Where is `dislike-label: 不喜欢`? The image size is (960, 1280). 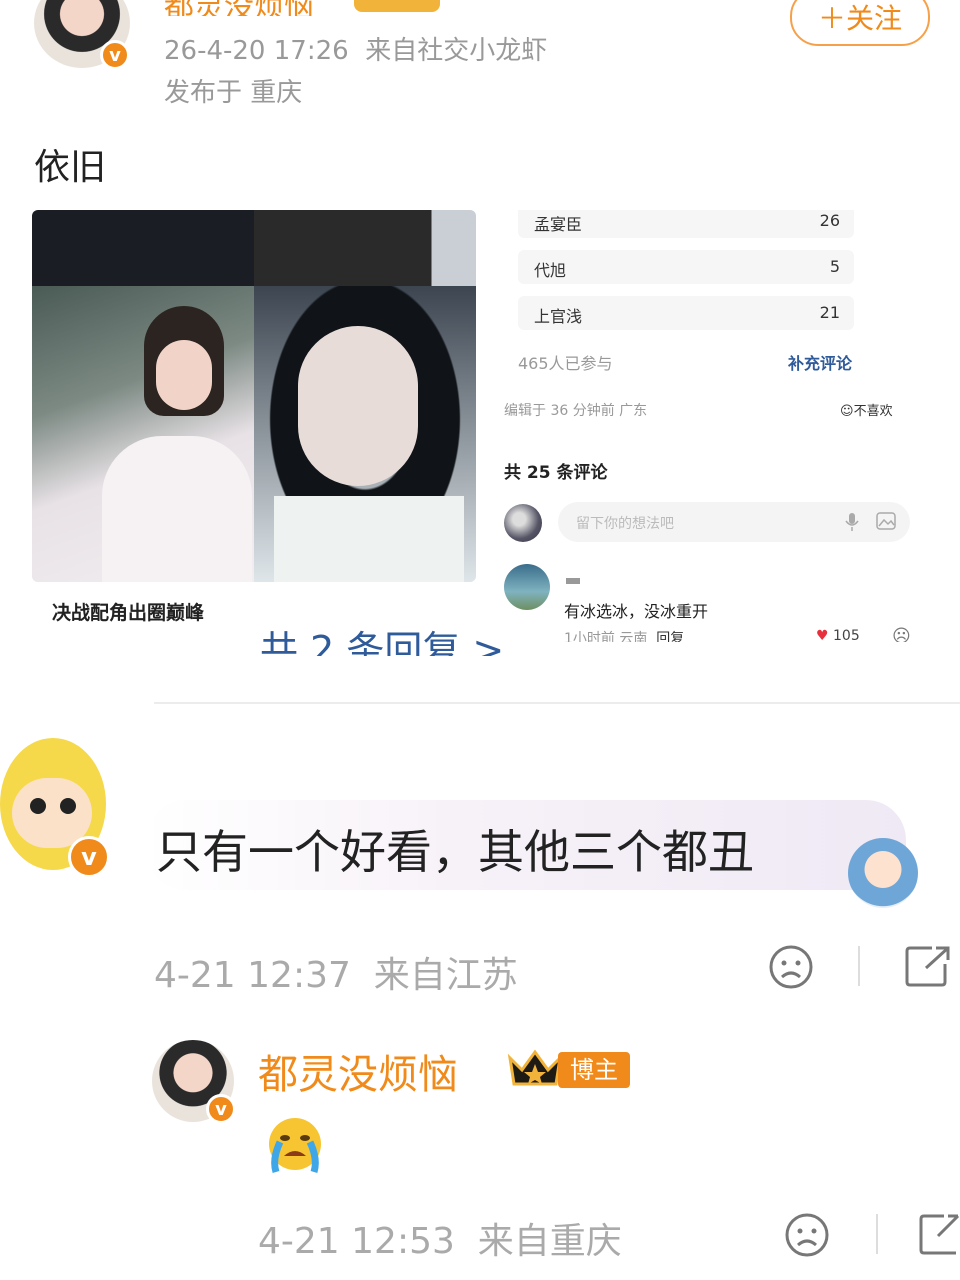 dislike-label: 不喜欢 is located at coordinates (873, 411).